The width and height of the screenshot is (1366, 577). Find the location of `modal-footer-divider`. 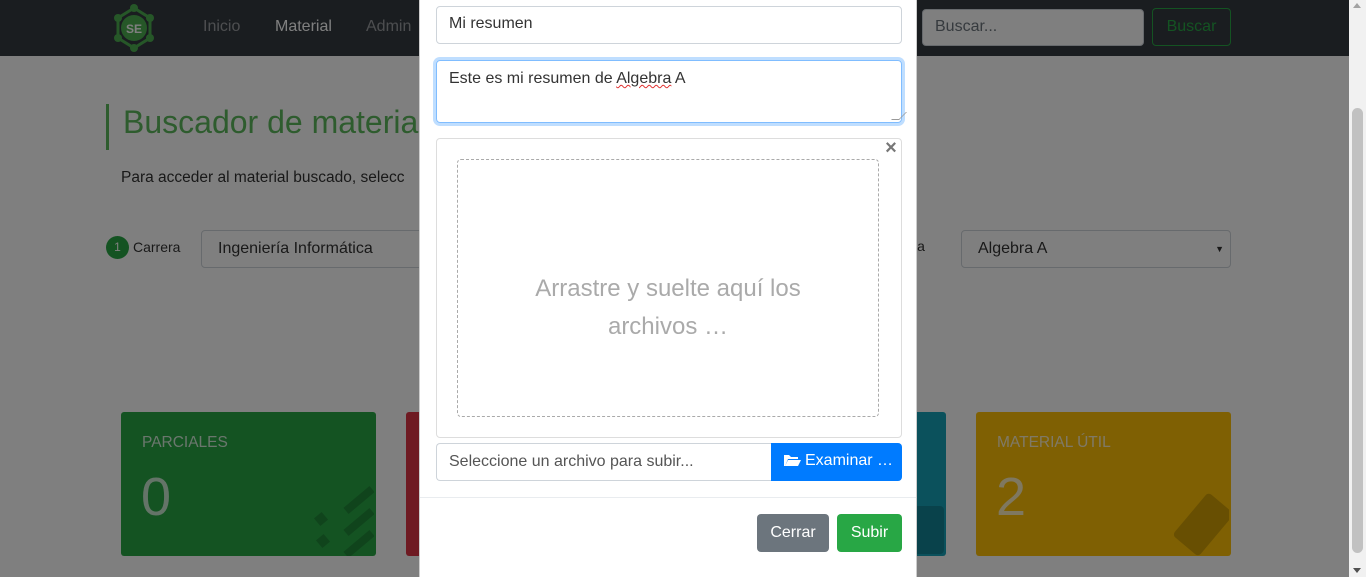

modal-footer-divider is located at coordinates (668, 497).